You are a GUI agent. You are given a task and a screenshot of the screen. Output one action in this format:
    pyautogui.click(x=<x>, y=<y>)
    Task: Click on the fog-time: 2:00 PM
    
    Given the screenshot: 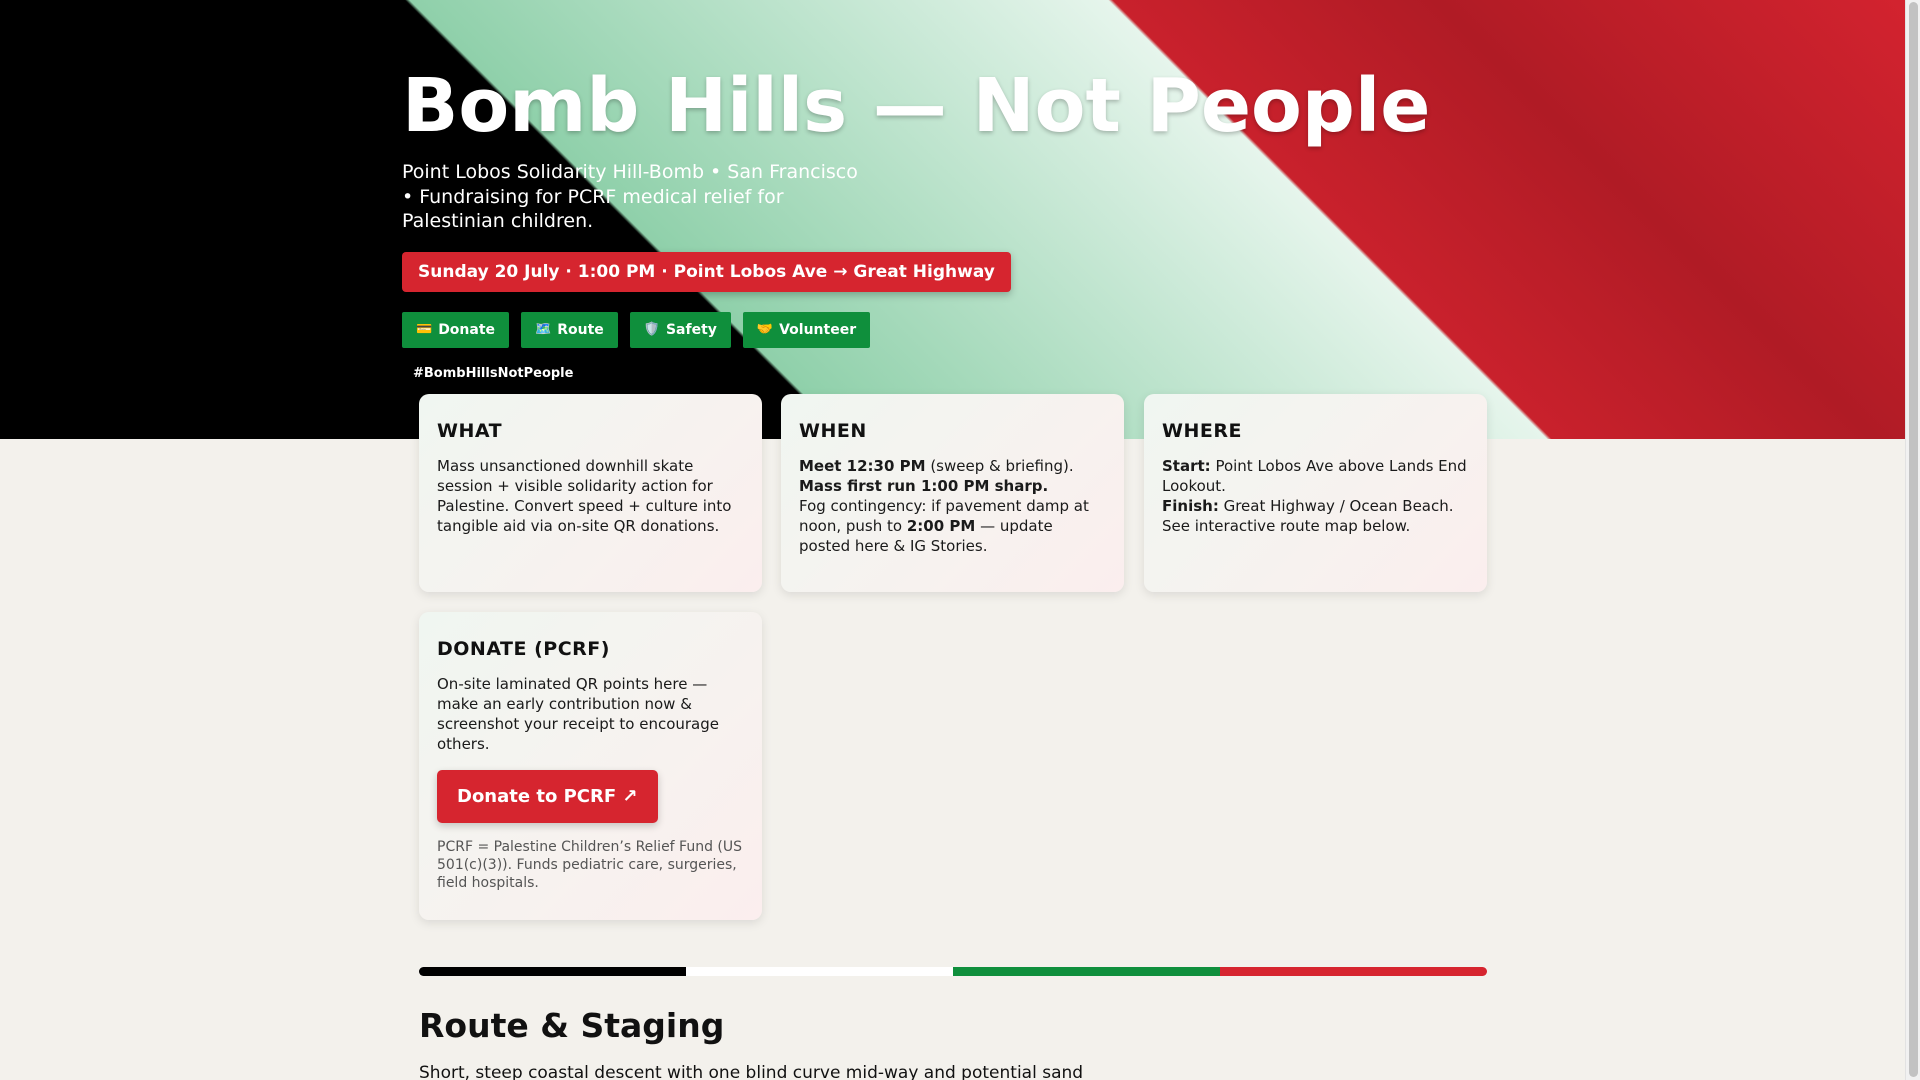 What is the action you would take?
    pyautogui.click(x=941, y=526)
    